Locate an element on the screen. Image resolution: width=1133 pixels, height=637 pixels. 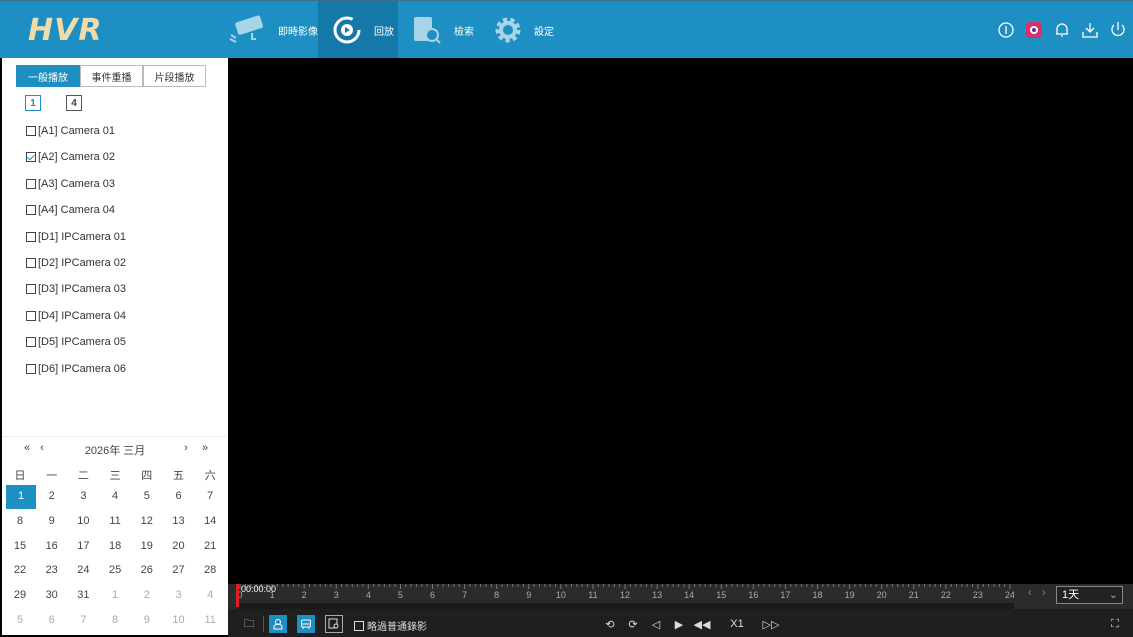
camera-item: [D3] IPCamera 03 is located at coordinates (76, 289).